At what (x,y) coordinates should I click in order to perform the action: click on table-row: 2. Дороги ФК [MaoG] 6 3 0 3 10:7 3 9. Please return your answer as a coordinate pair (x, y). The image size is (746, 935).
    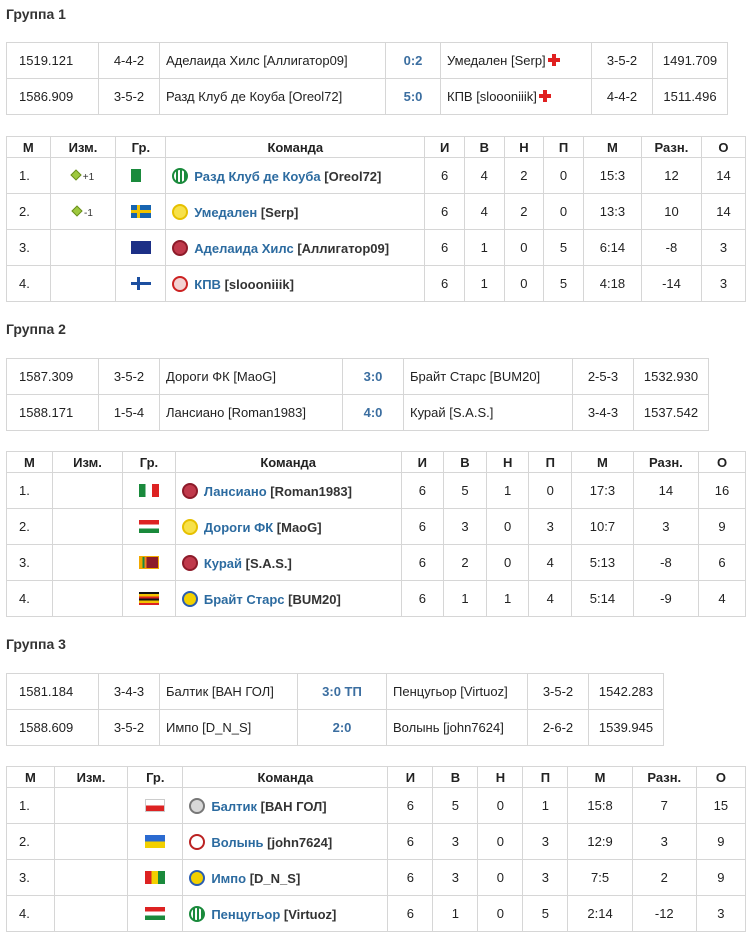
    Looking at the image, I should click on (376, 526).